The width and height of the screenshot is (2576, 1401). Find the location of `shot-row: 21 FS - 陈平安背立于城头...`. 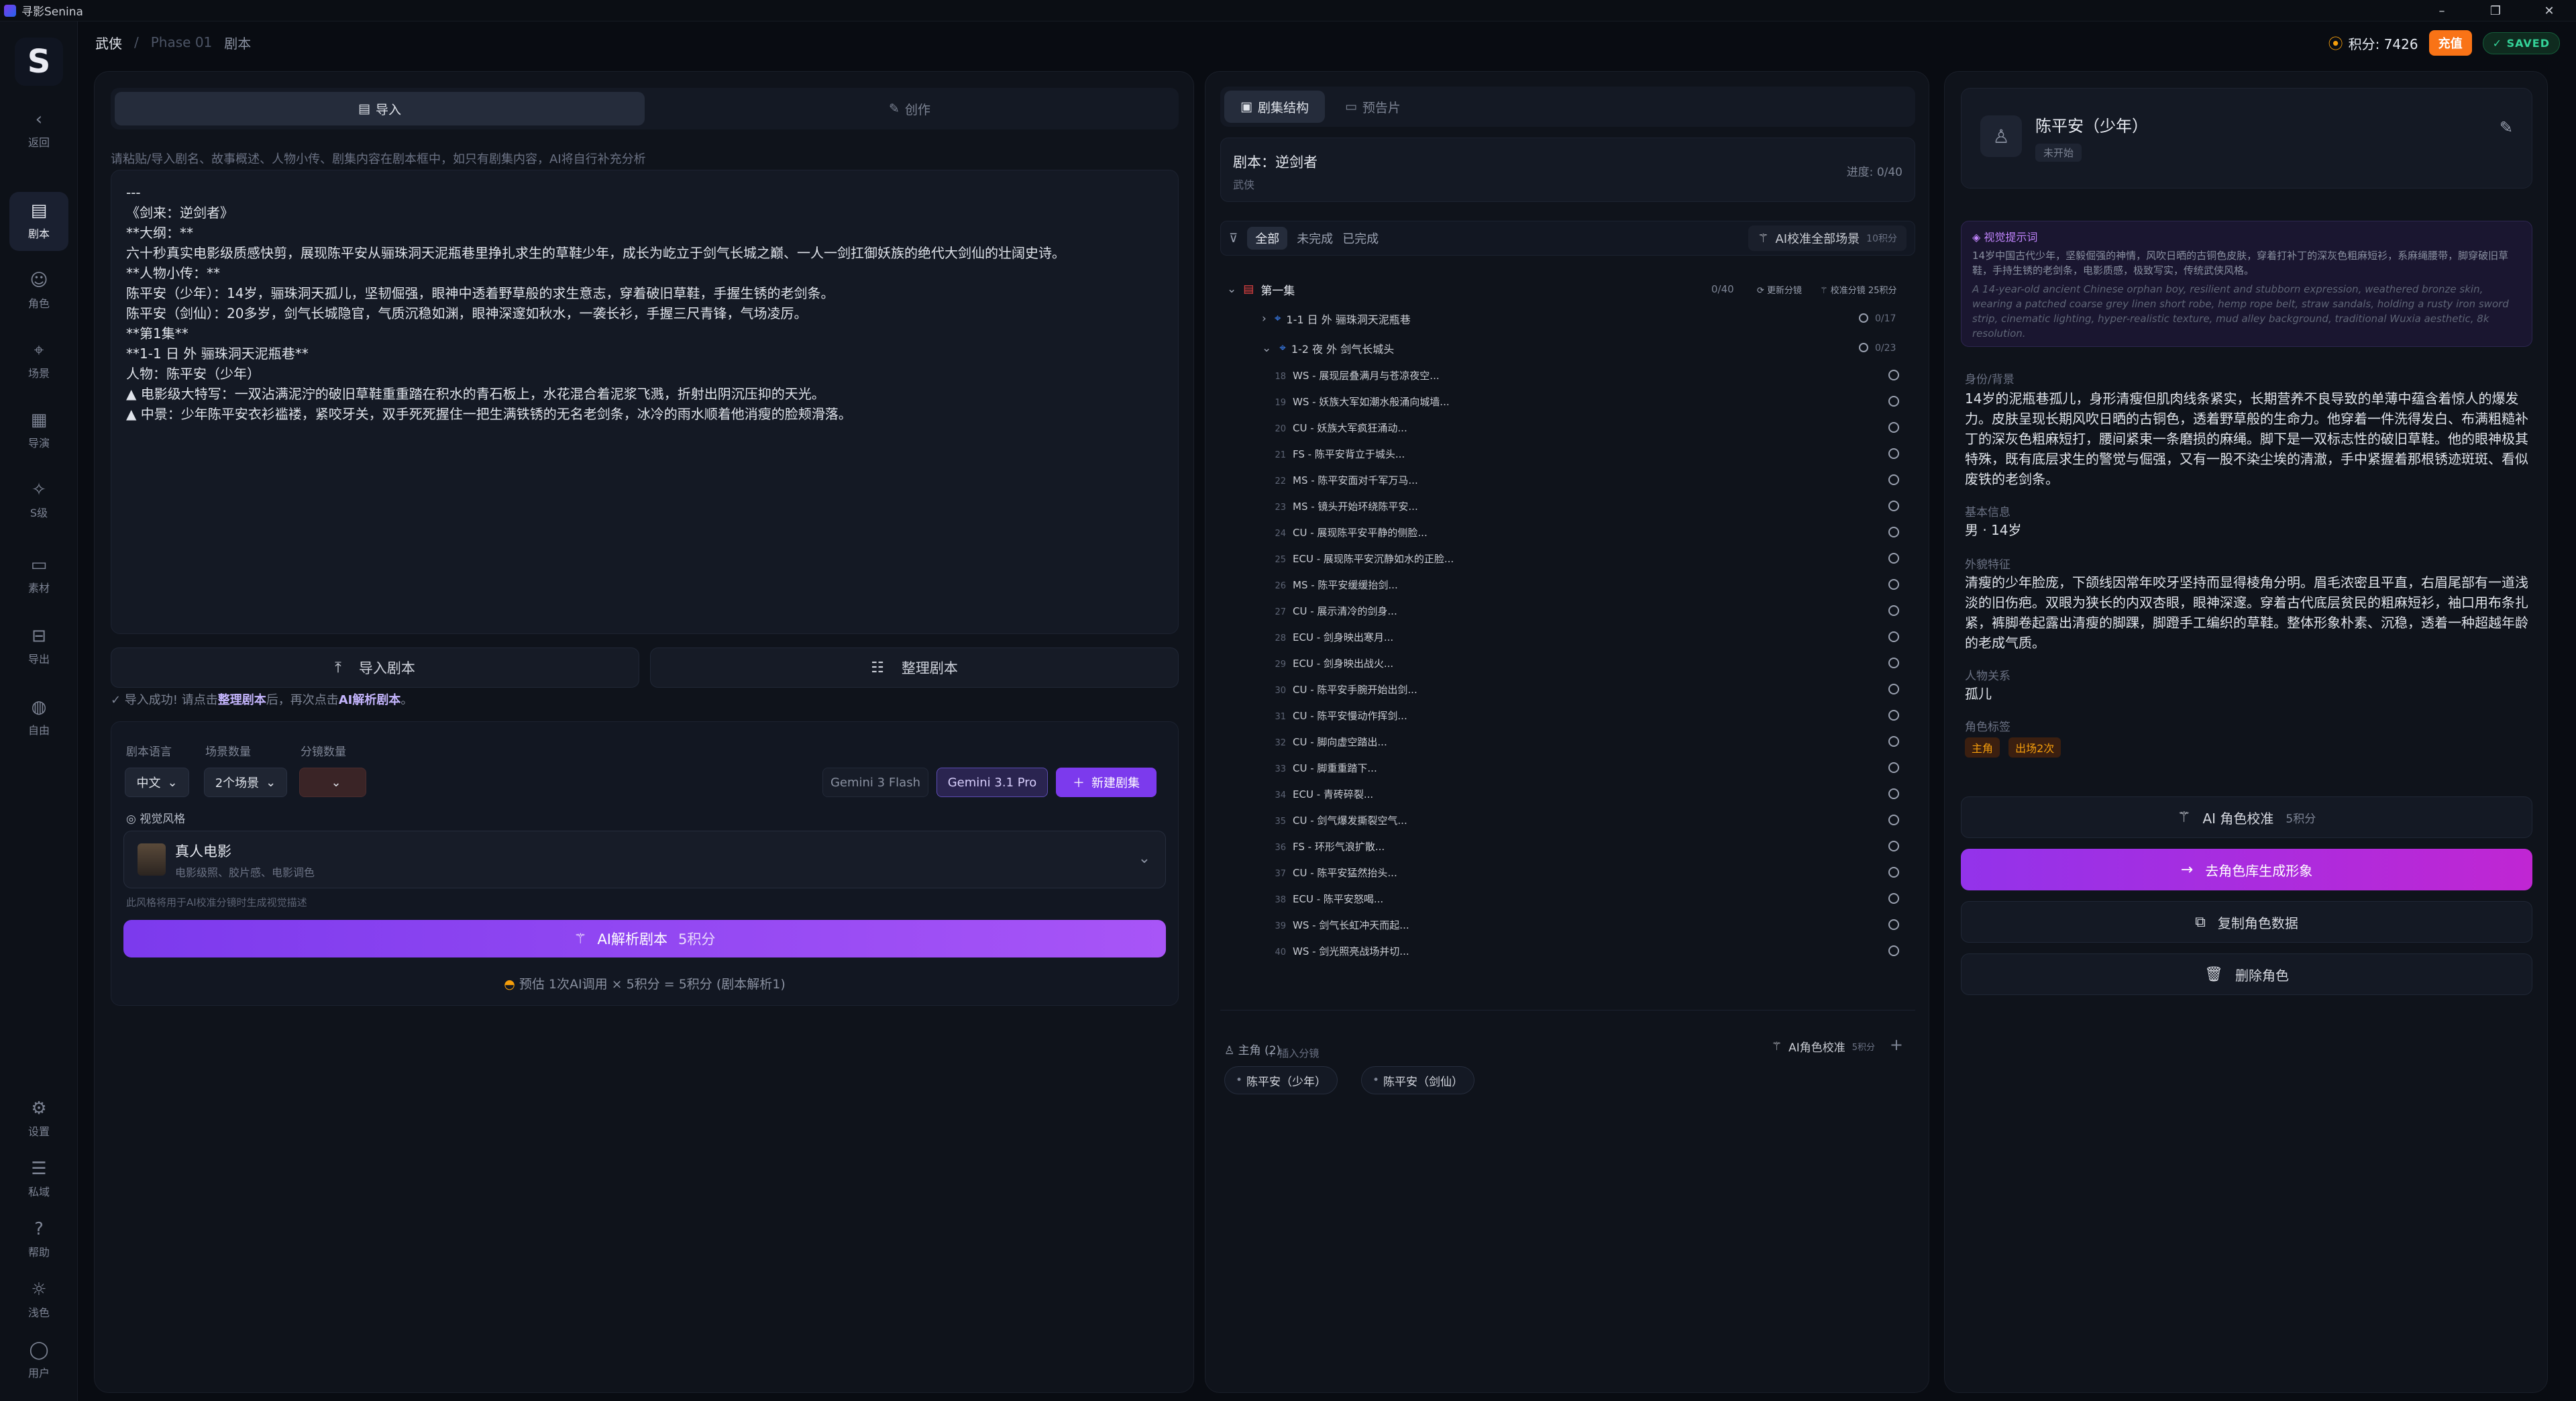

shot-row: 21 FS - 陈平安背立于城头... is located at coordinates (1567, 453).